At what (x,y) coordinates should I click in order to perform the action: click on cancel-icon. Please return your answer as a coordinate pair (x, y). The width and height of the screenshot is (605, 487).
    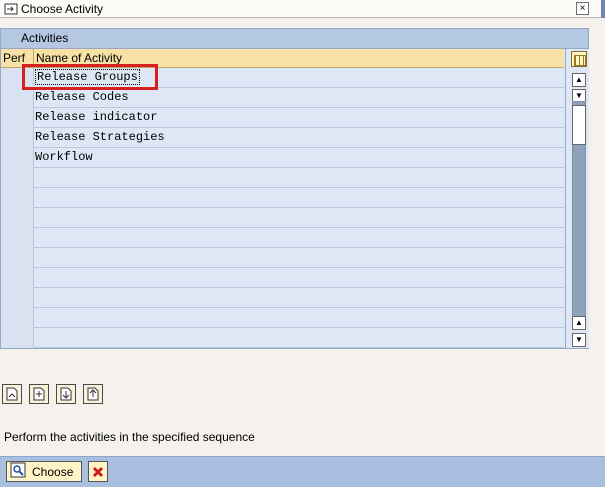
    Looking at the image, I should click on (98, 471).